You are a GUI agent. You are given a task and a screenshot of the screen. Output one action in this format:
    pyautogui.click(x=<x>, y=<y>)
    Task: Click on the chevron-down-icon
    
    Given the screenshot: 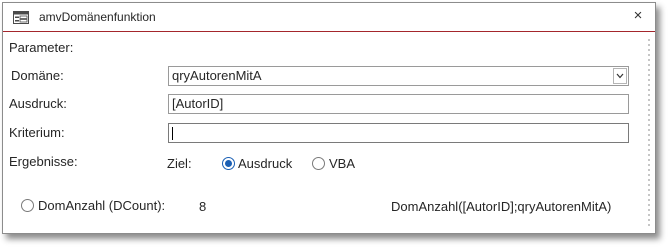 What is the action you would take?
    pyautogui.click(x=620, y=76)
    